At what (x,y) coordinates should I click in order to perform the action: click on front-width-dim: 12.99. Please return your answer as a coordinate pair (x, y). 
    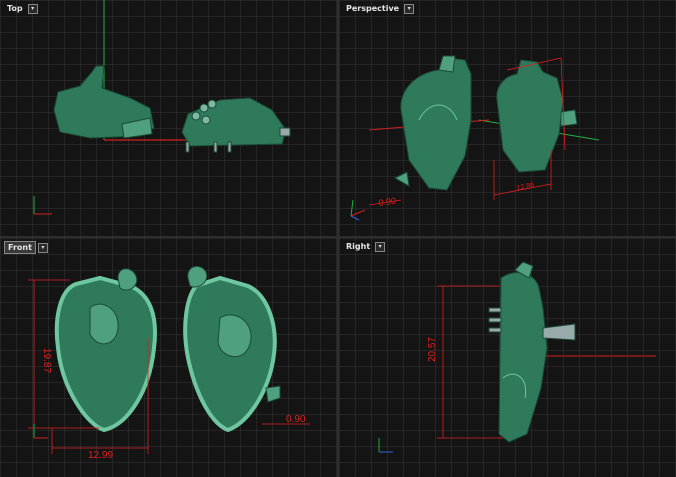
    Looking at the image, I should click on (100, 455).